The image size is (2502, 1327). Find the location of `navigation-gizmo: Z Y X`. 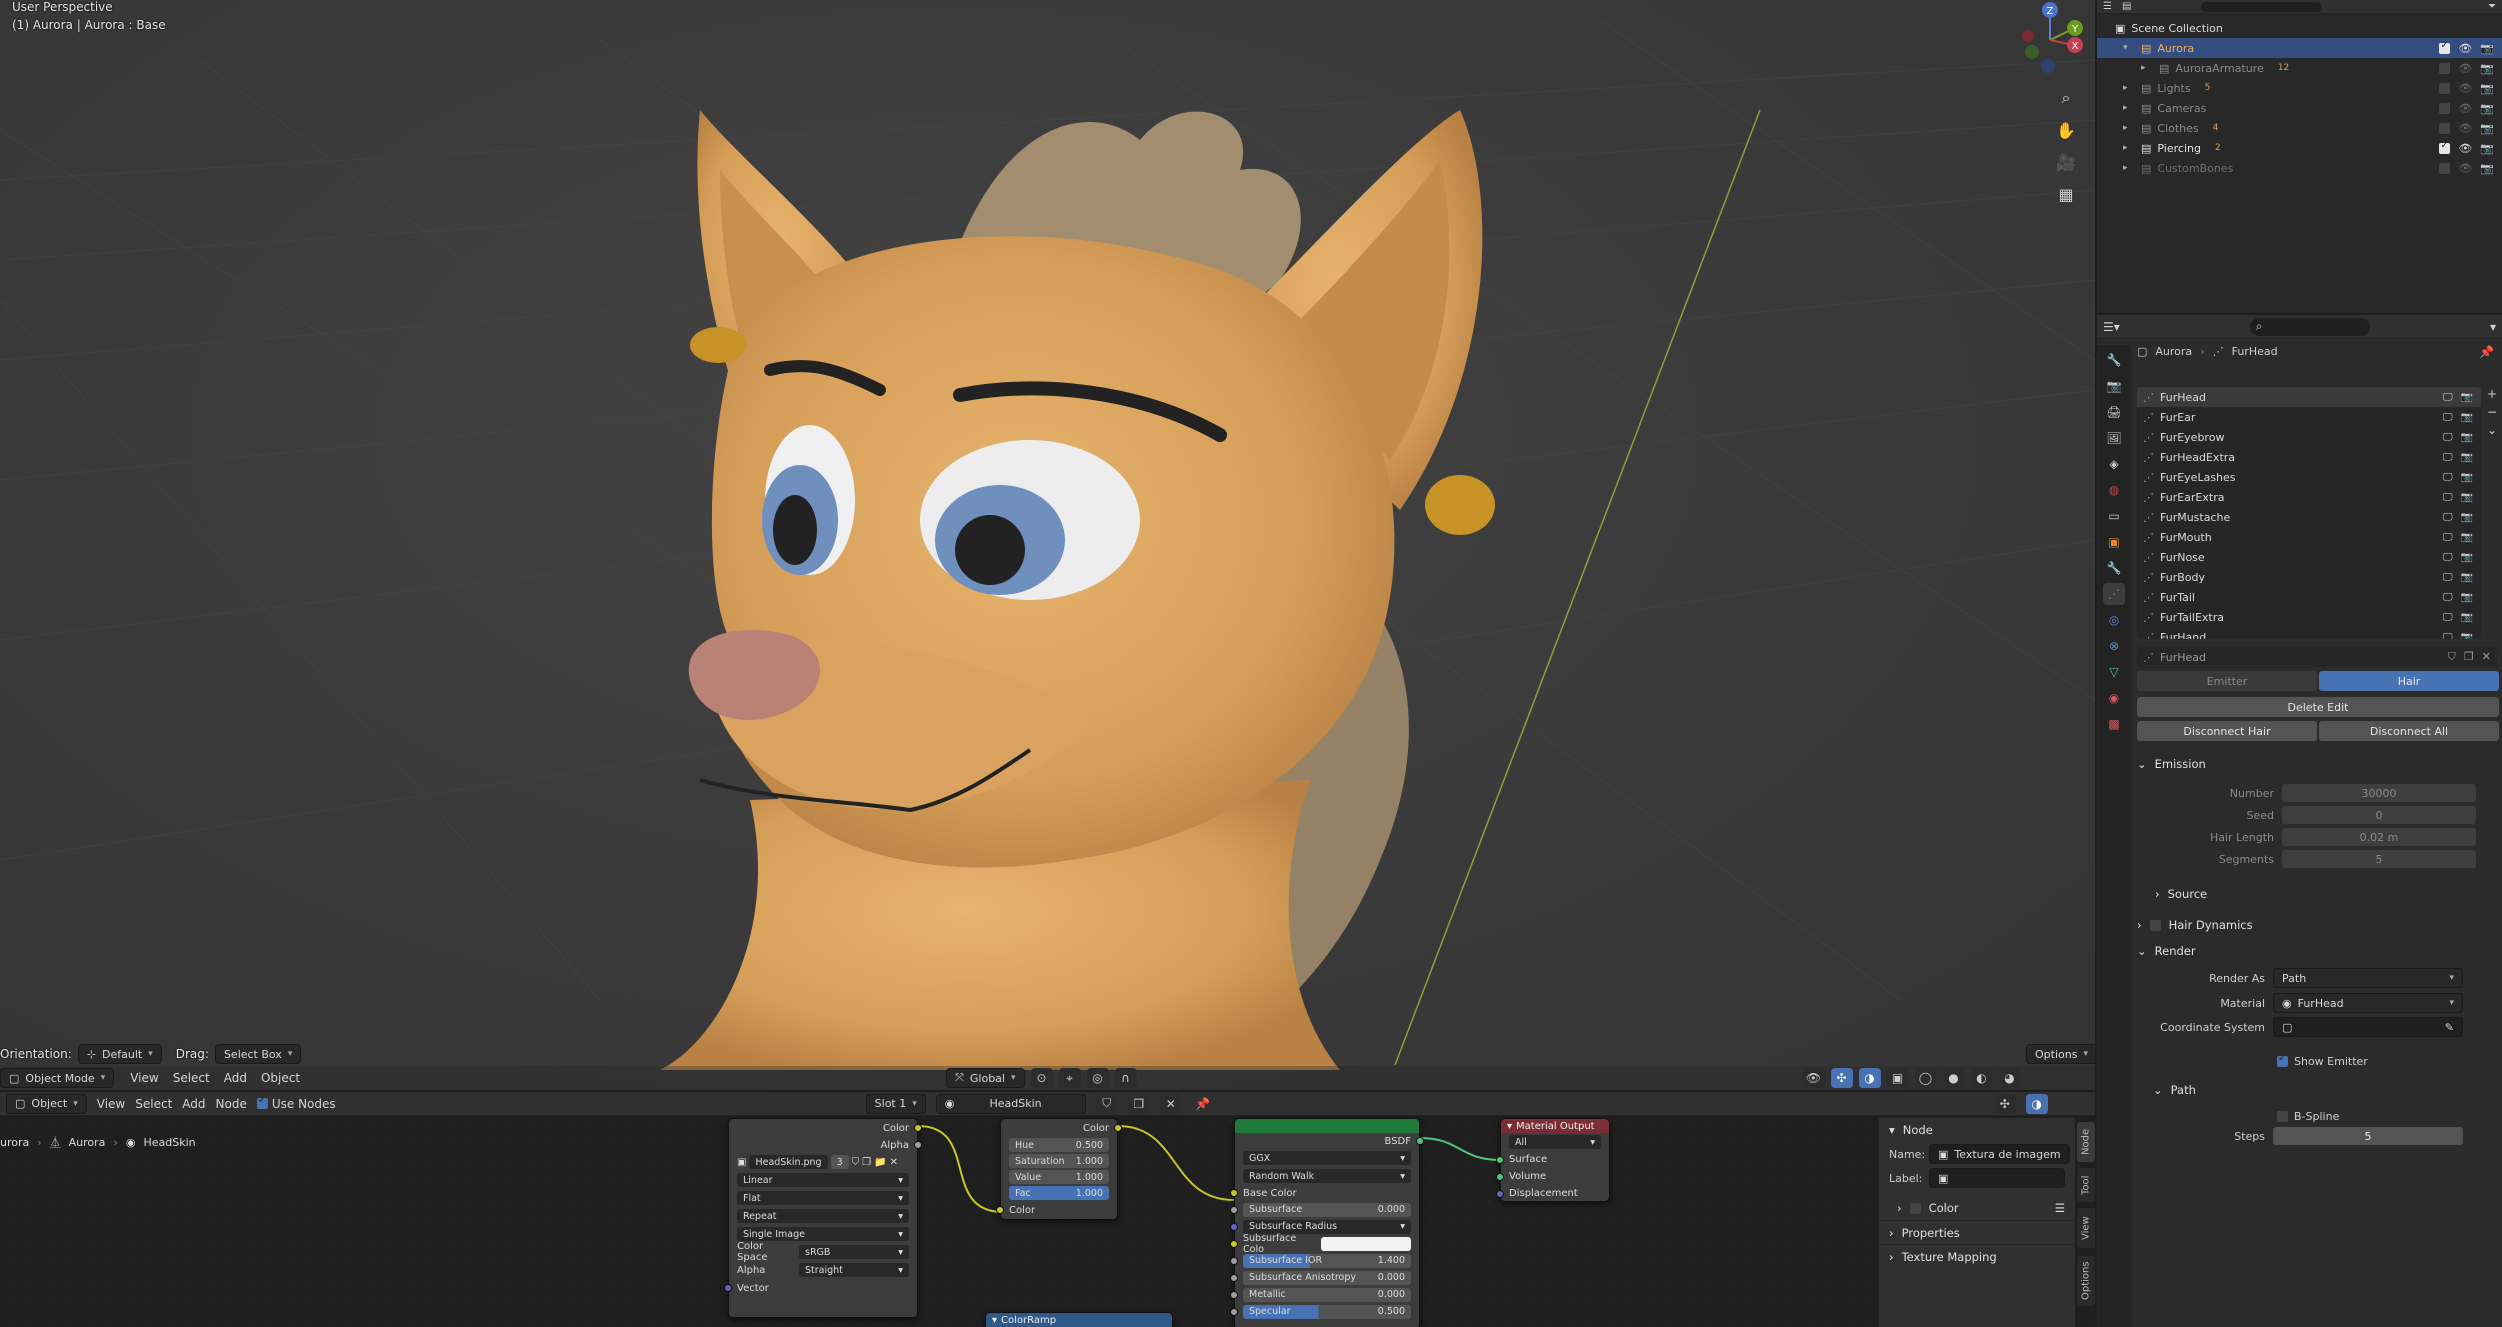

navigation-gizmo: Z Y X is located at coordinates (2050, 40).